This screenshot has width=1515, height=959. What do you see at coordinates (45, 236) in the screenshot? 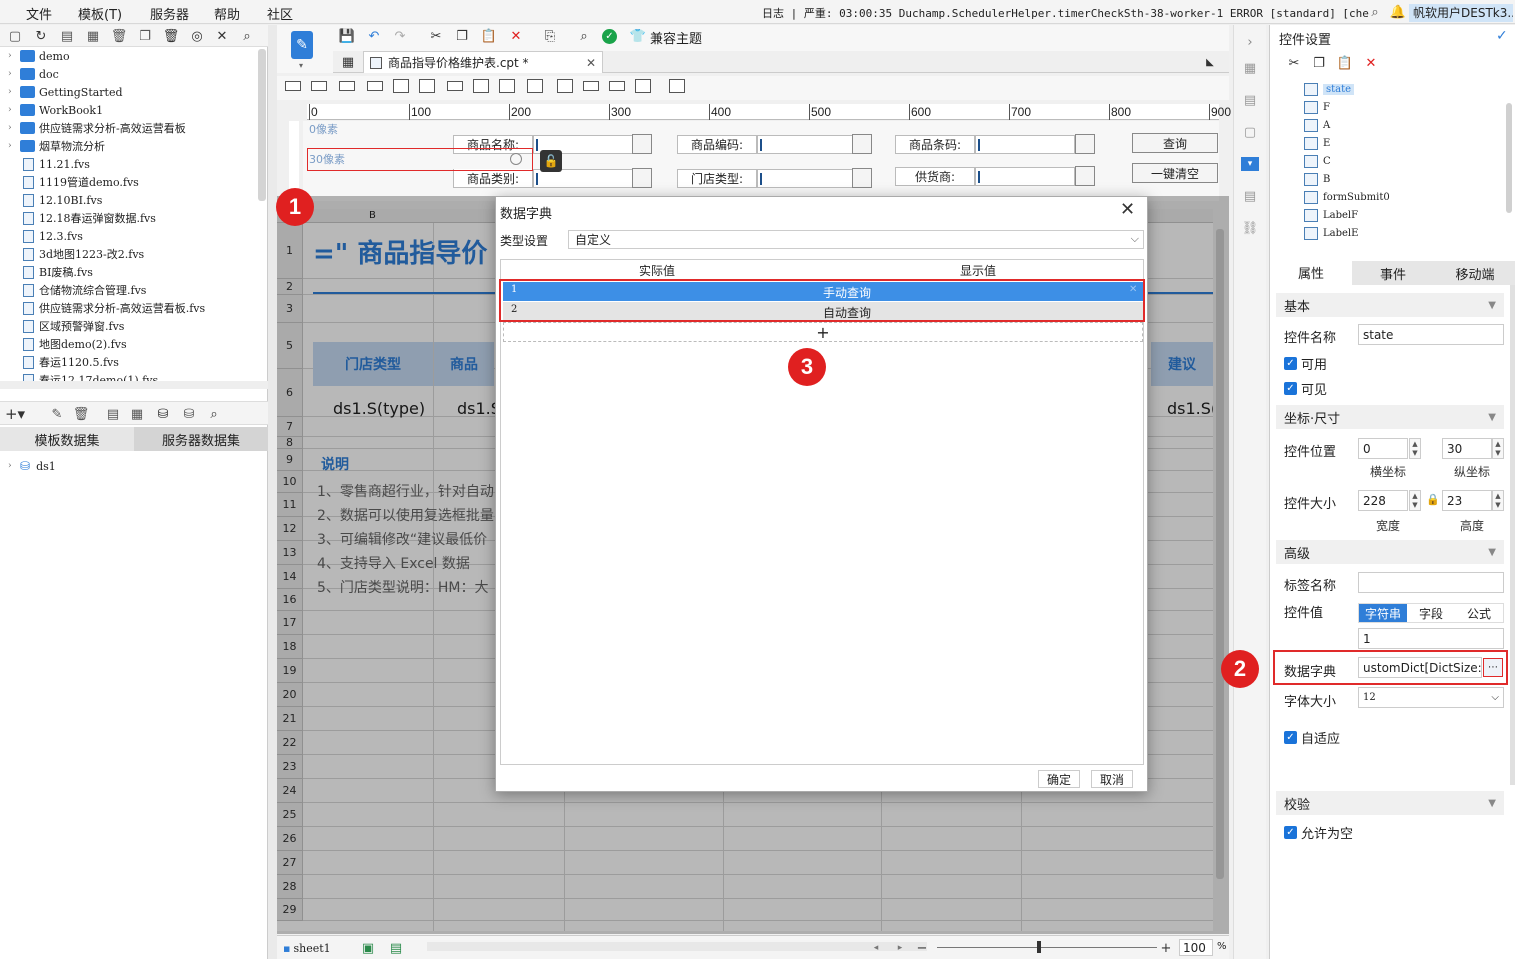
I see `file-item: 12.3.fvs` at bounding box center [45, 236].